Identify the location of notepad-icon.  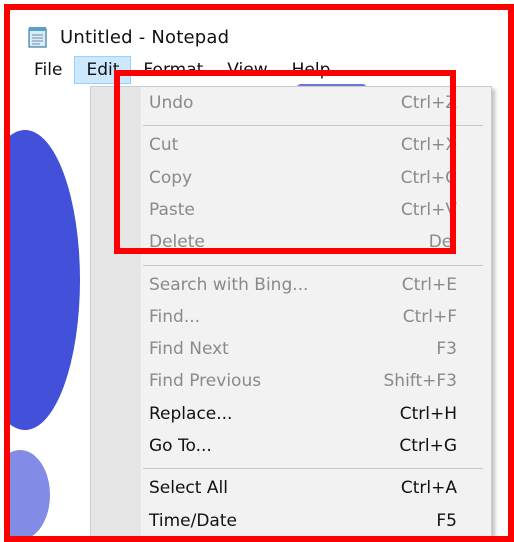
(38, 37).